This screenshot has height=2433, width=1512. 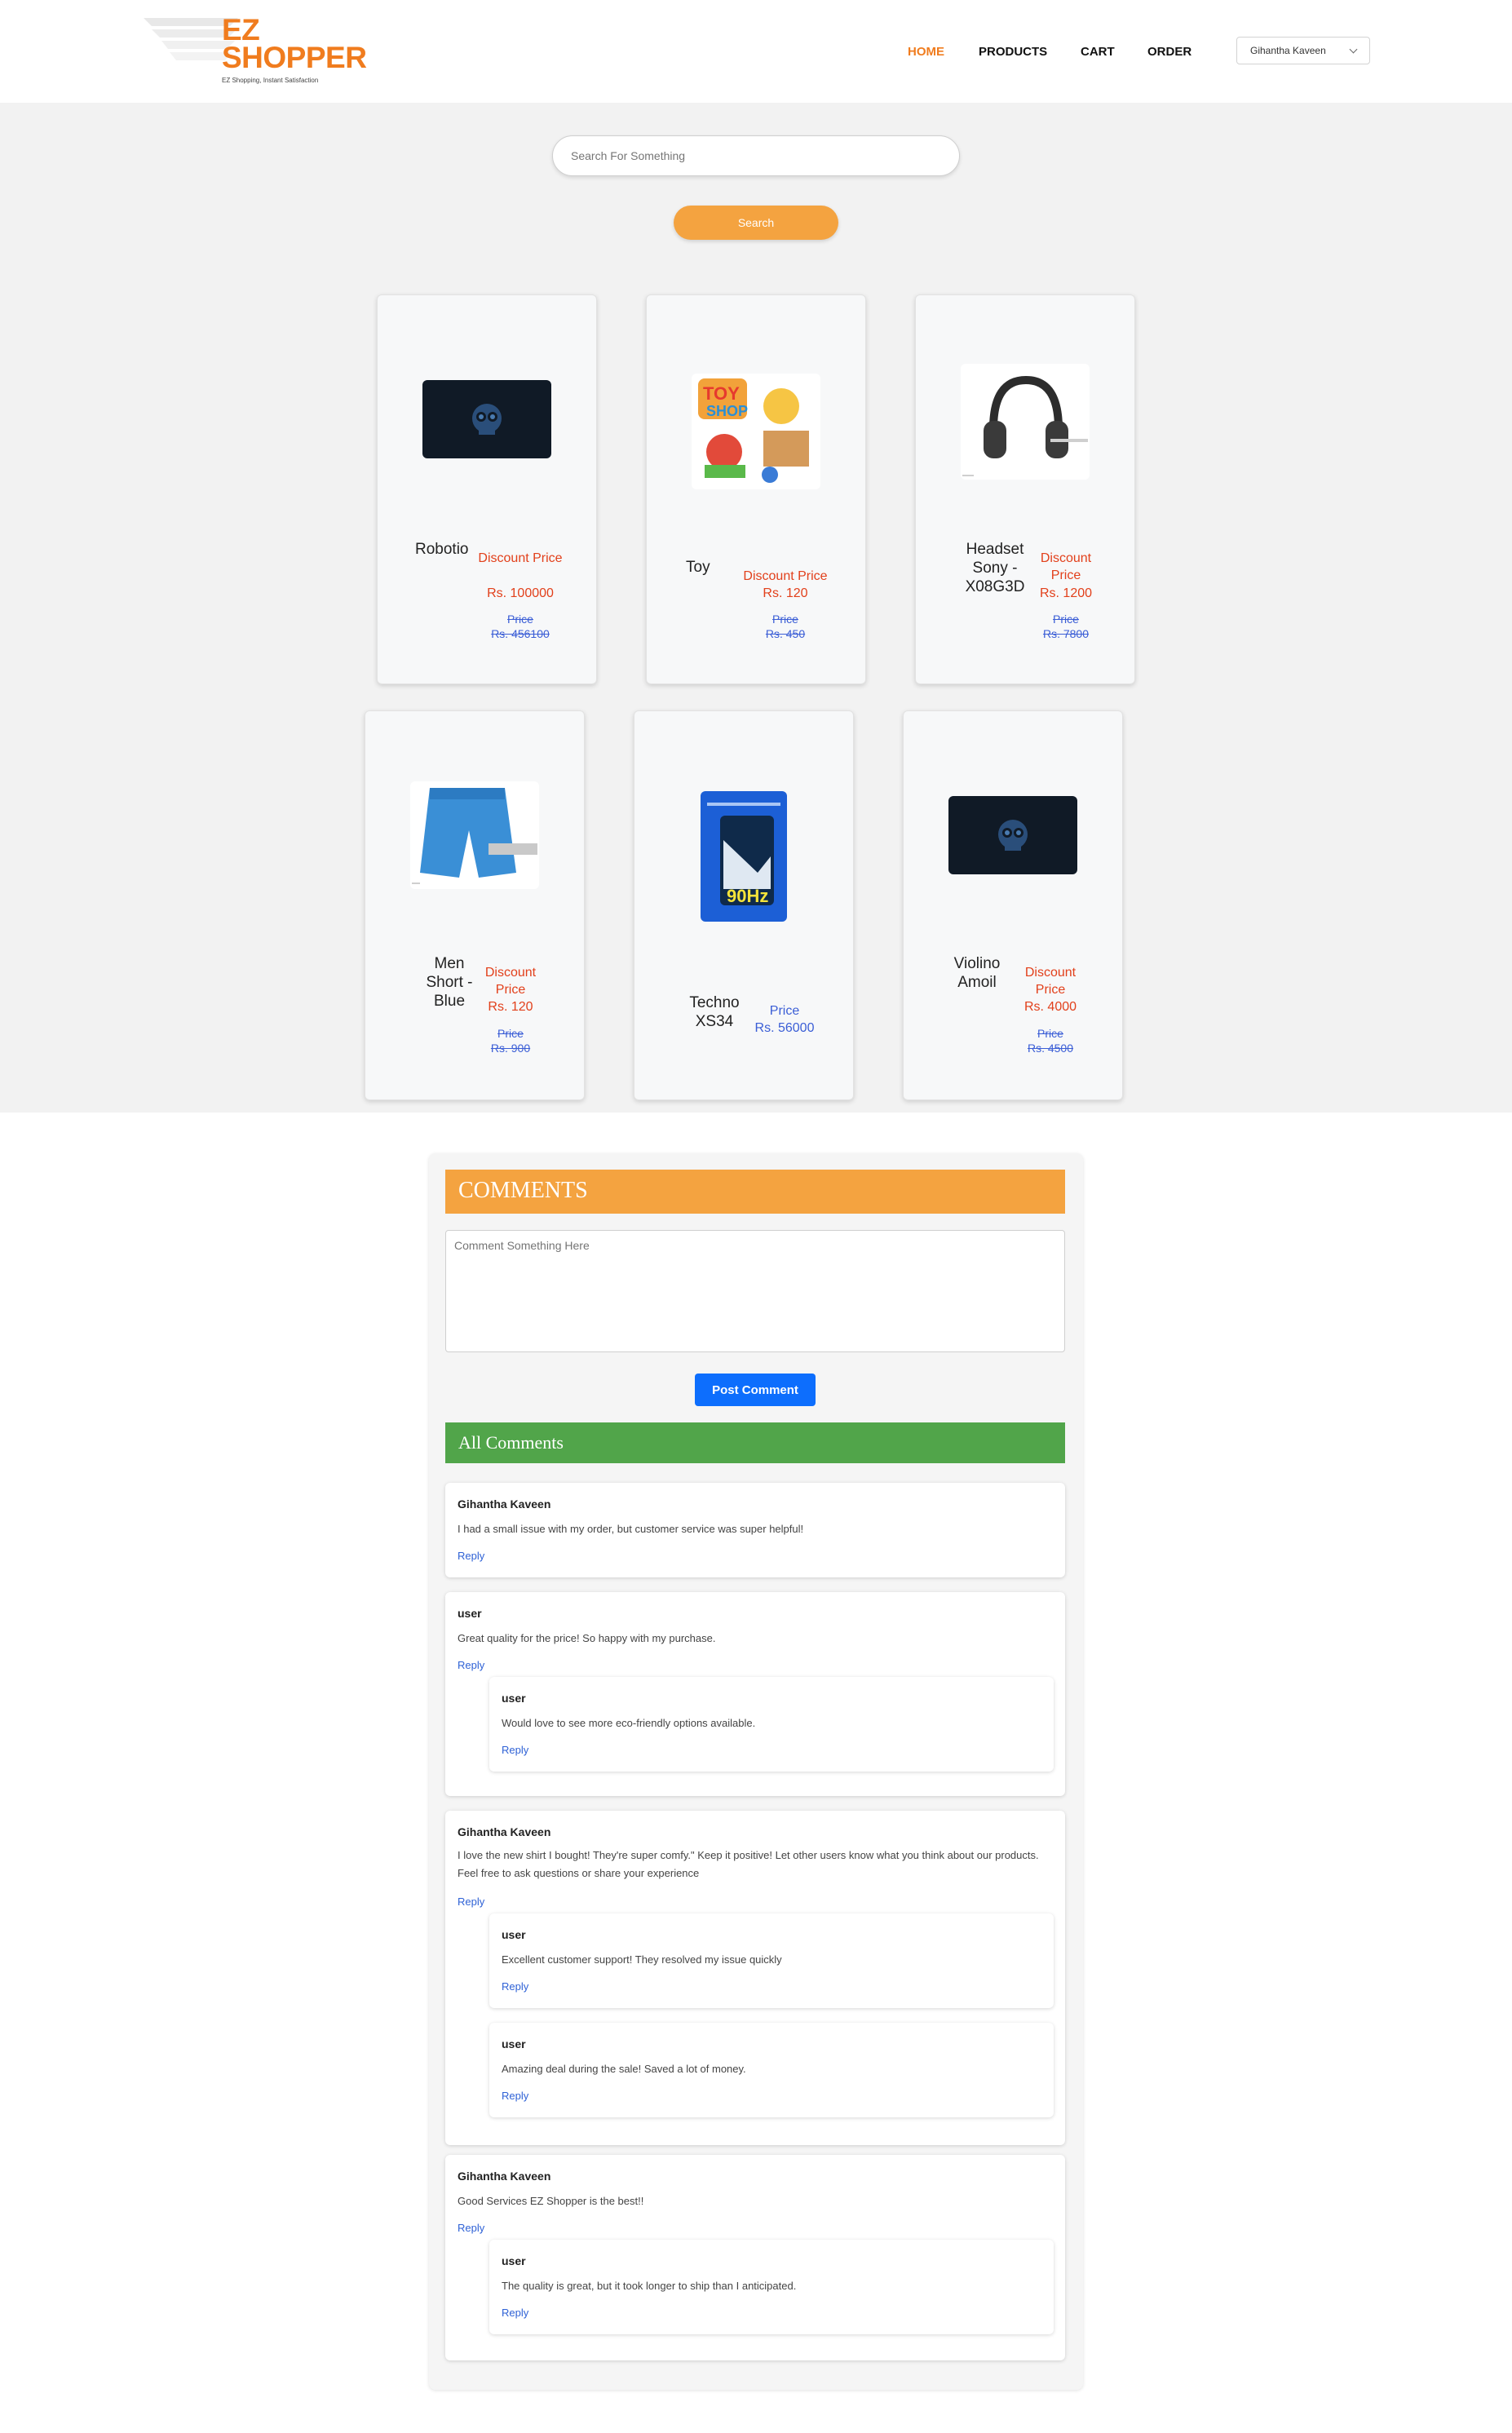 What do you see at coordinates (756, 223) in the screenshot?
I see `search-button: Search` at bounding box center [756, 223].